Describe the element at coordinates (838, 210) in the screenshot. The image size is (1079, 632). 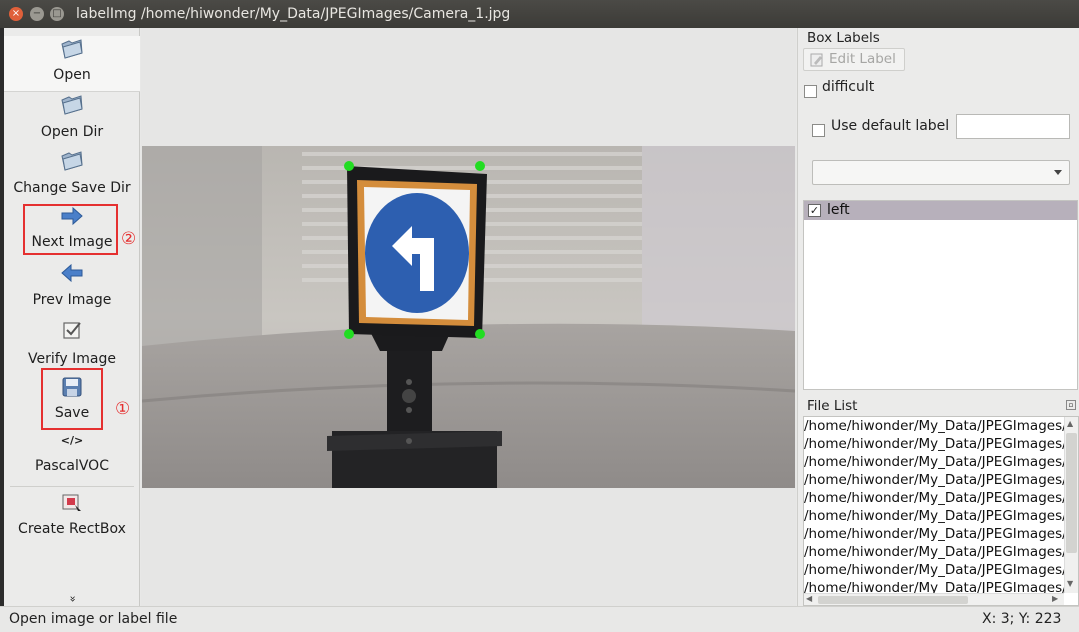
I see `label-item-text: left` at that location.